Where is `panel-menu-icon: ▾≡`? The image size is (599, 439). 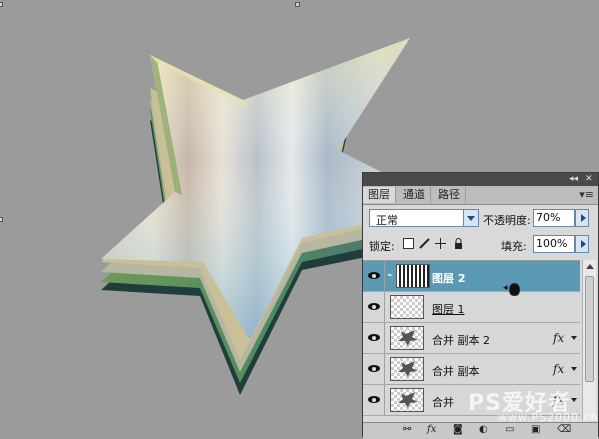
panel-menu-icon: ▾≡ is located at coordinates (586, 194).